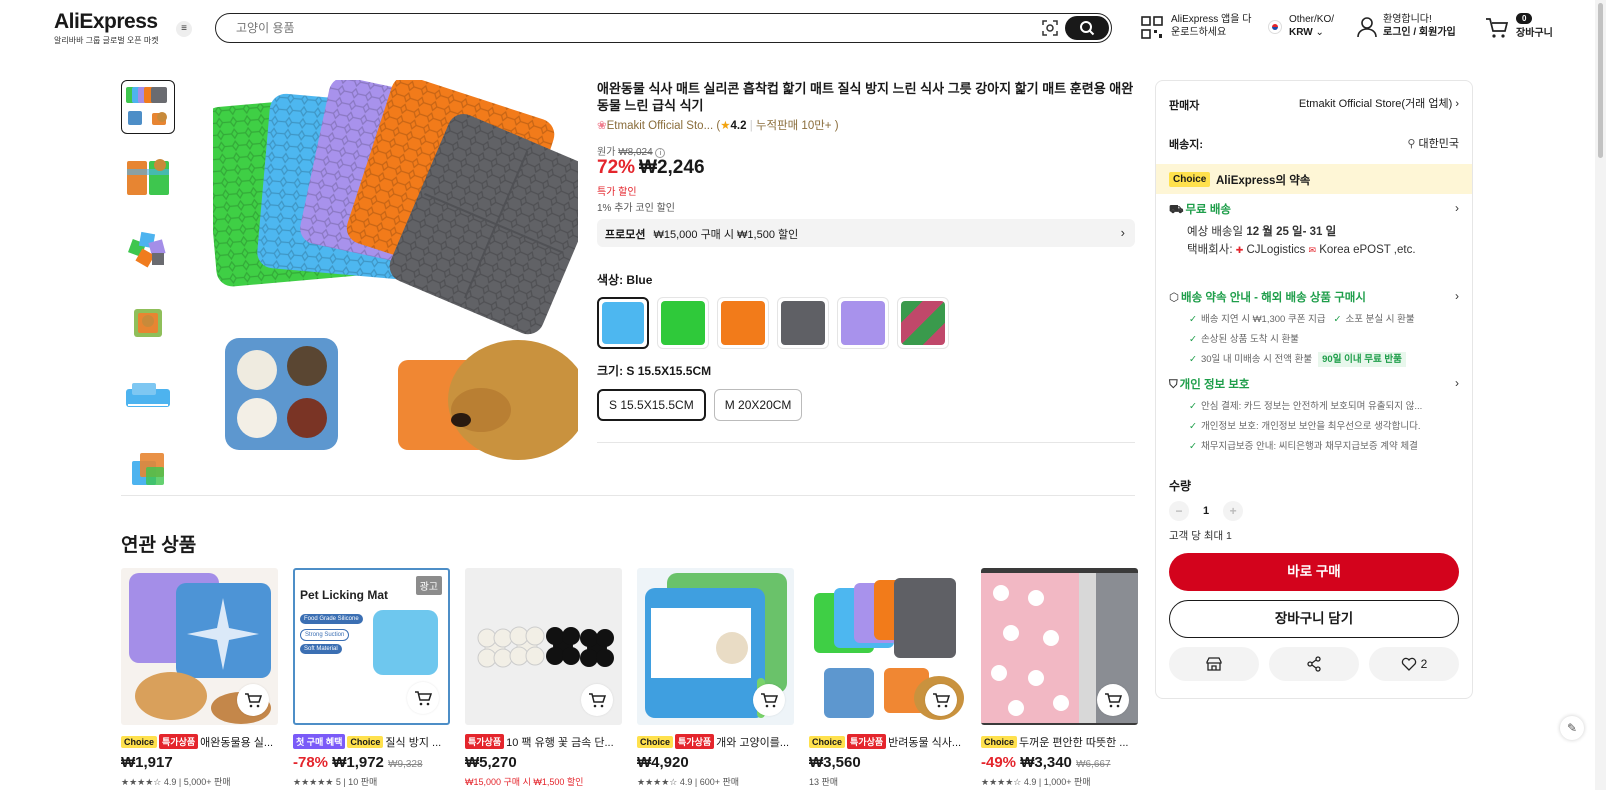  Describe the element at coordinates (1199, 32) in the screenshot. I see `app-download-line2: 운로드하세요` at that location.